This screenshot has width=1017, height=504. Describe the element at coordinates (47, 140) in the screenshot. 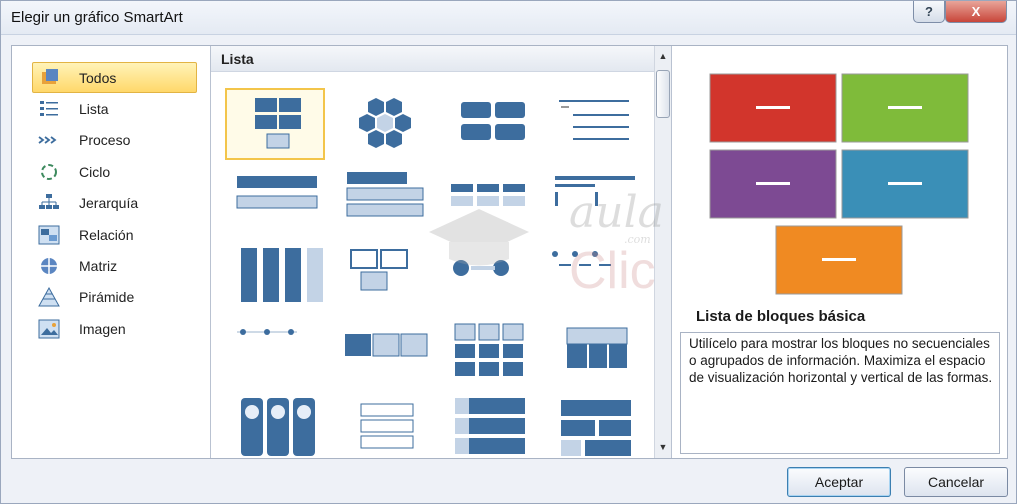

I see `process-icon` at that location.